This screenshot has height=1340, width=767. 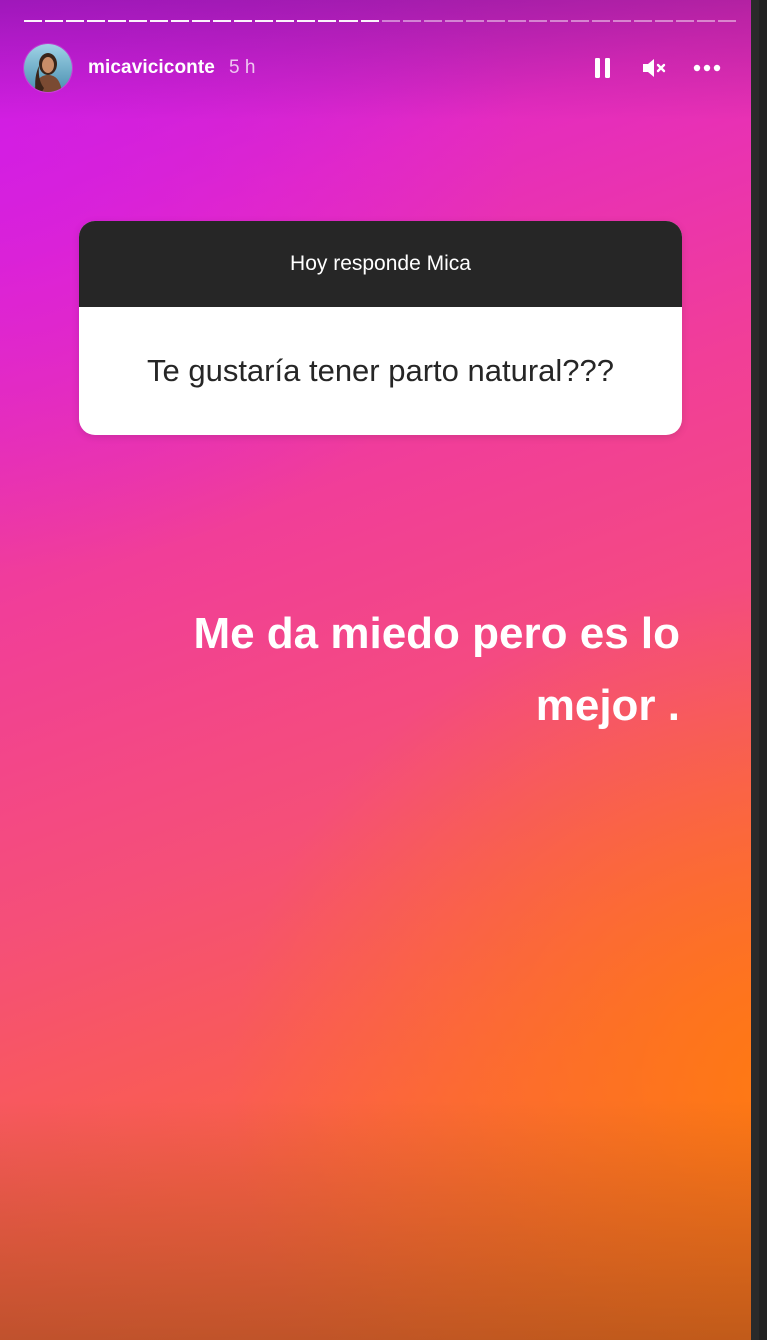 What do you see at coordinates (380, 21) in the screenshot?
I see `story-progress-bar` at bounding box center [380, 21].